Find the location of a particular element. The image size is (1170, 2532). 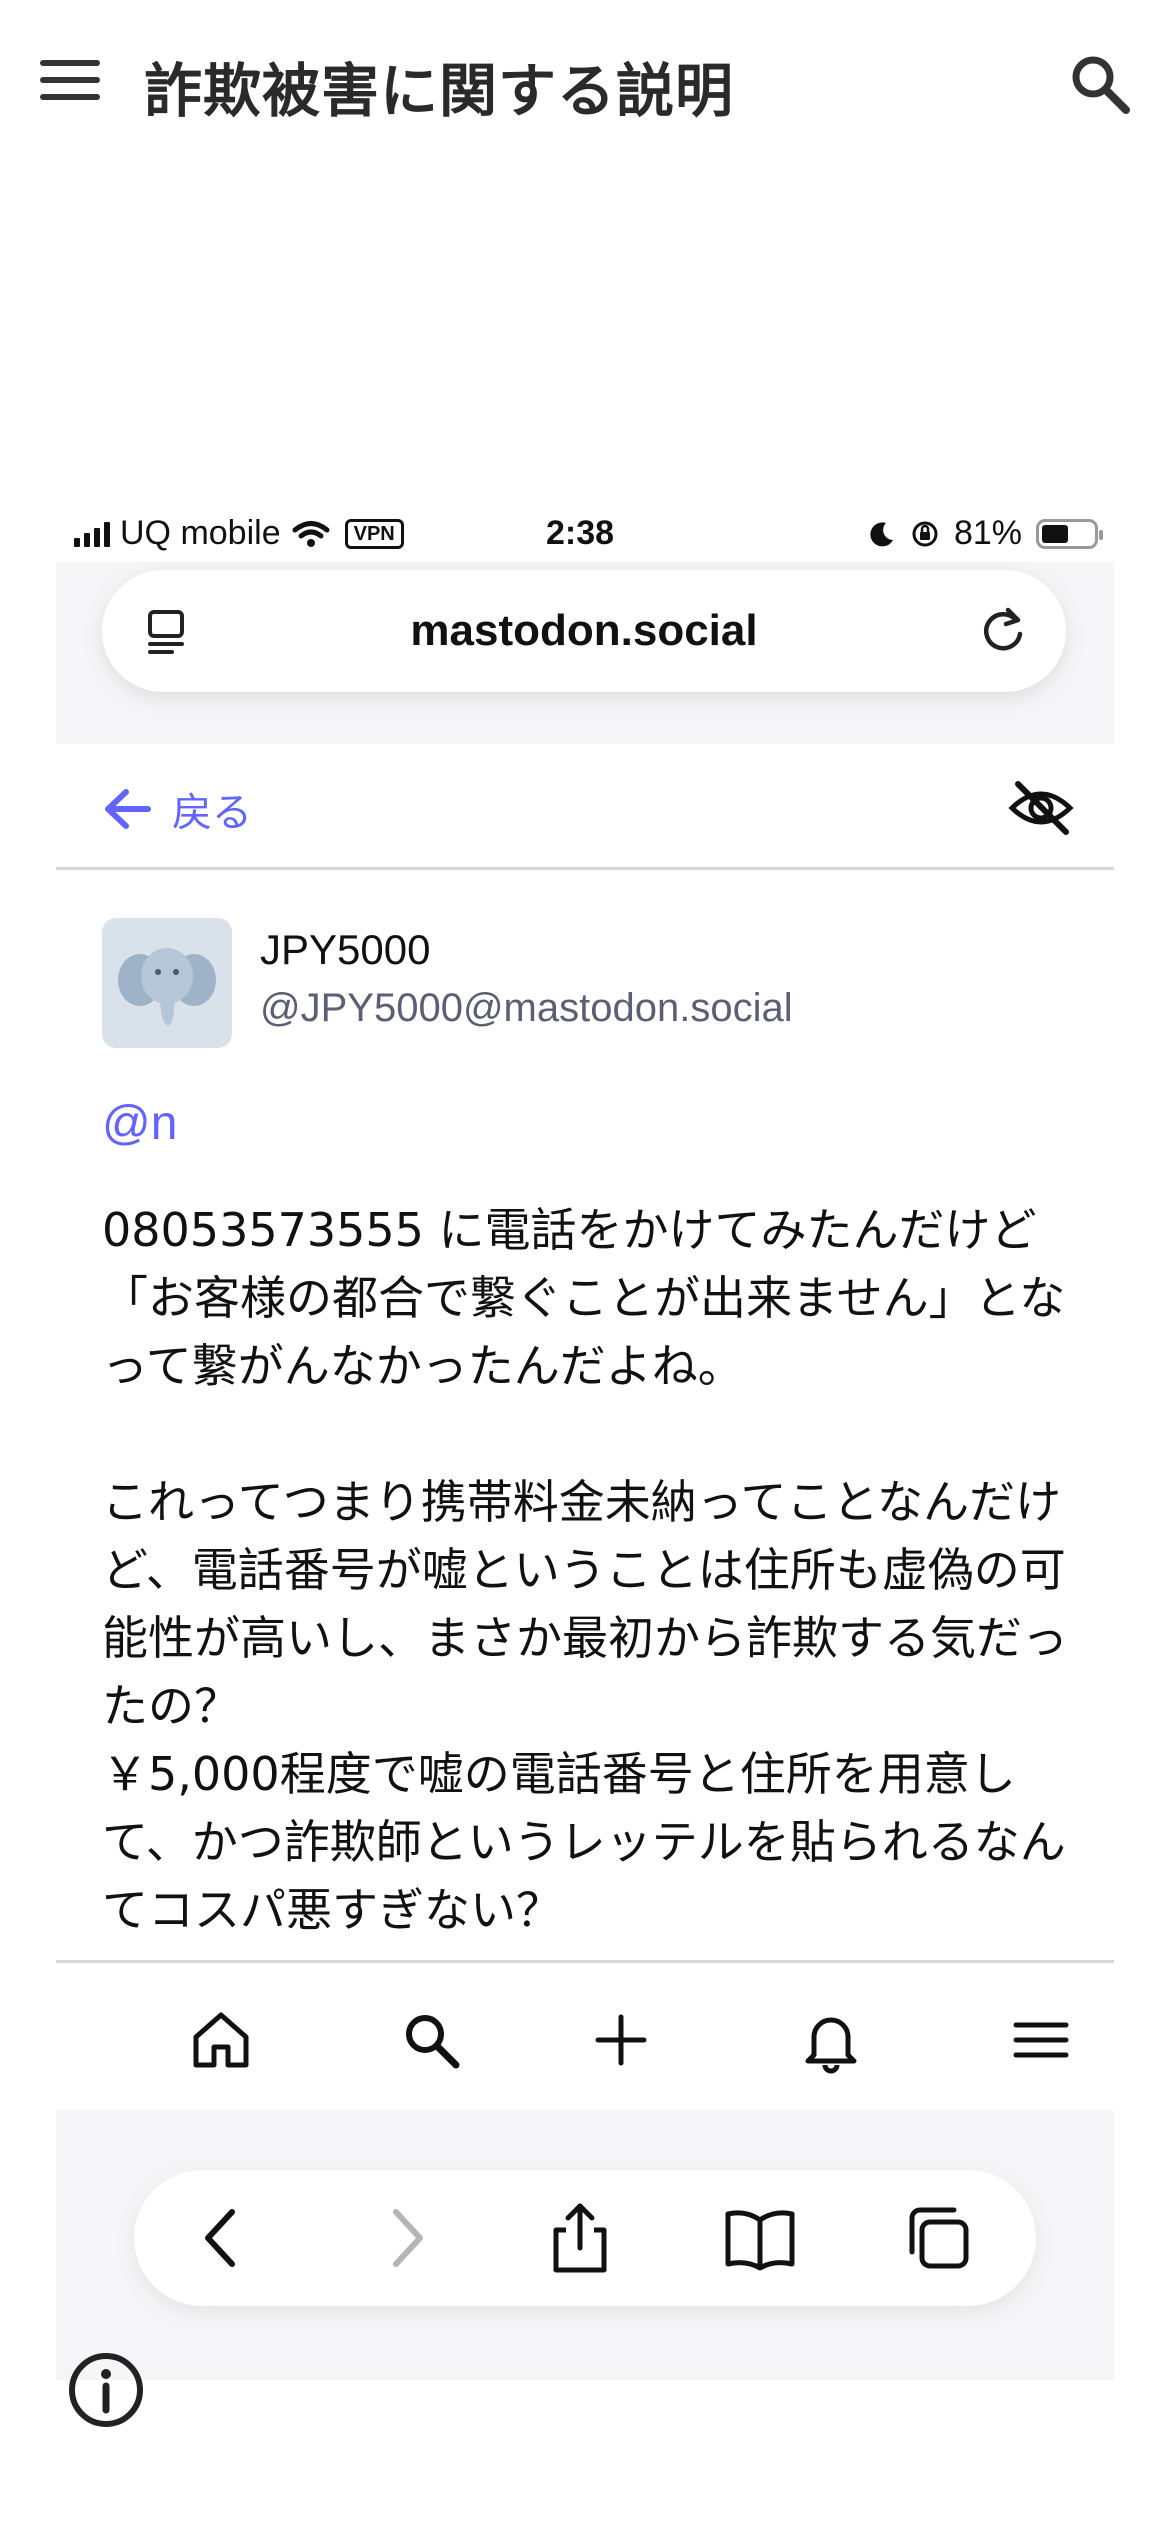

orientation-lock-icon is located at coordinates (925, 533).